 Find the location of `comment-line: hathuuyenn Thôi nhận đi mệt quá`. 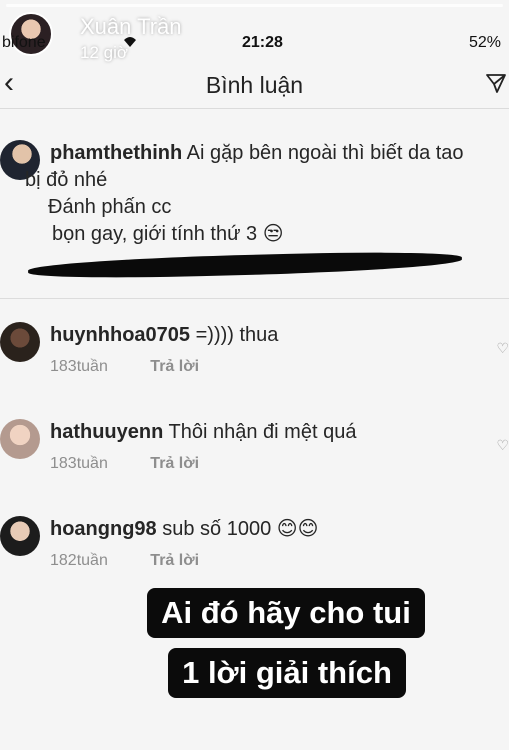

comment-line: hathuuyenn Thôi nhận đi mệt quá is located at coordinates (203, 432).